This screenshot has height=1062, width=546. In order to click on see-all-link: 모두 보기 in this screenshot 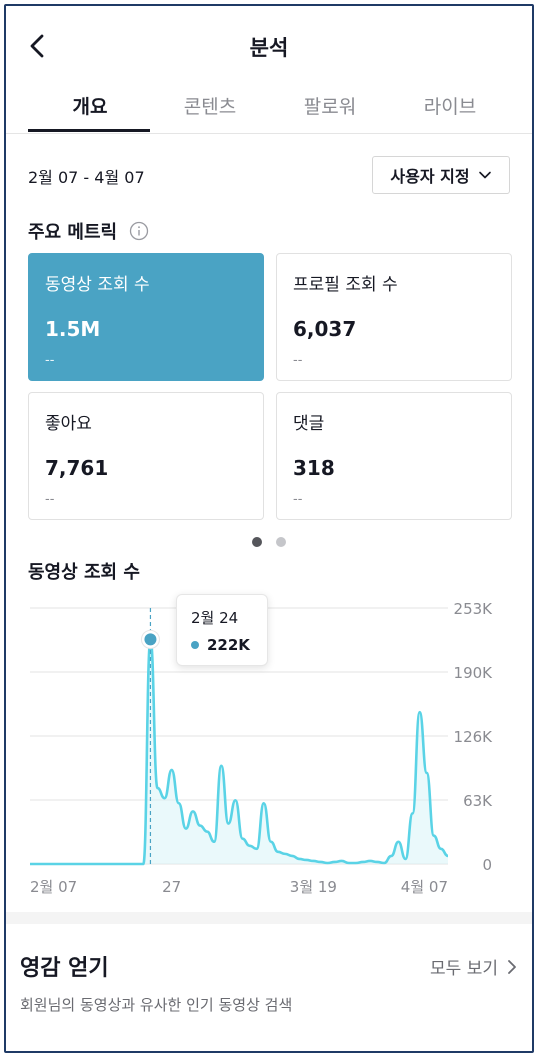, I will do `click(474, 966)`.